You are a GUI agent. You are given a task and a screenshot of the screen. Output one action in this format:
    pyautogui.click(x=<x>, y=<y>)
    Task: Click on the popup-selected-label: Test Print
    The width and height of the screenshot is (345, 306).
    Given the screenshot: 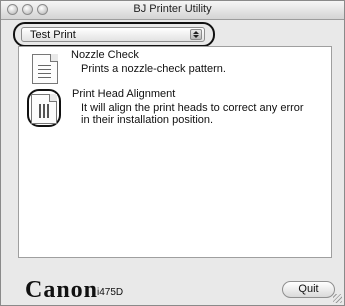 What is the action you would take?
    pyautogui.click(x=53, y=35)
    